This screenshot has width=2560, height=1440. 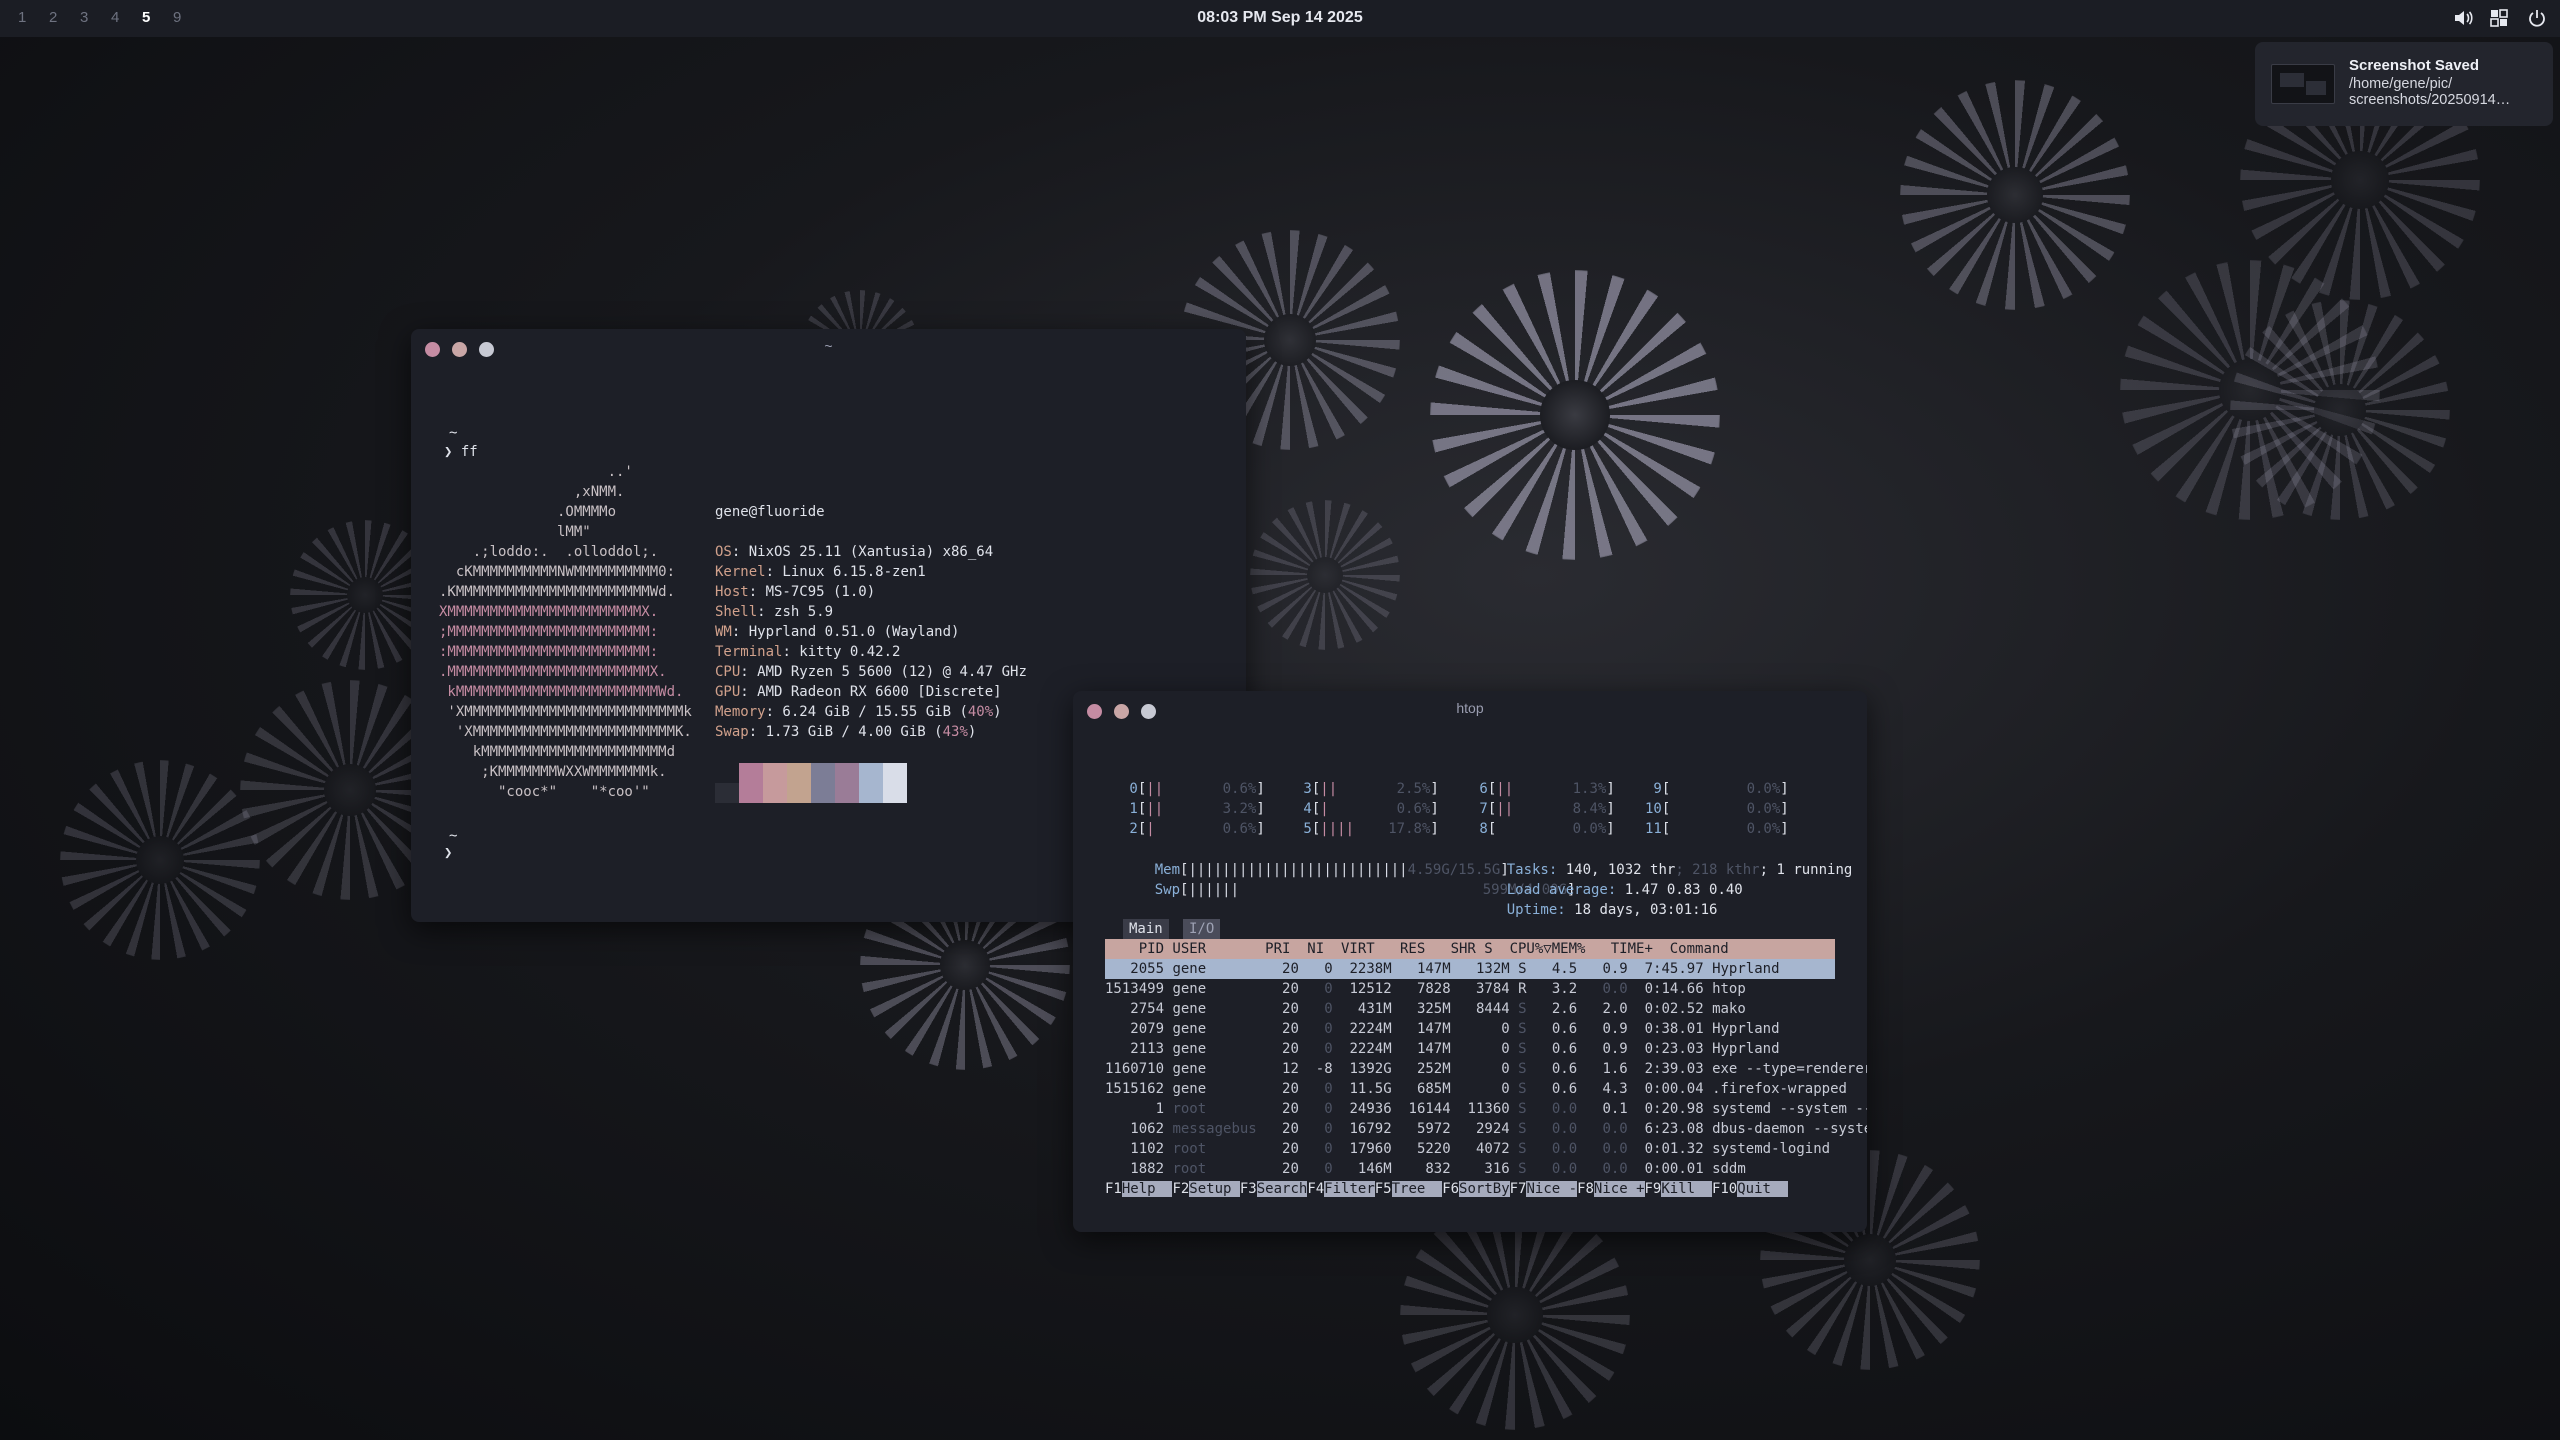 I want to click on cell: dbus-daemon --system --a, so click(x=1789, y=1129).